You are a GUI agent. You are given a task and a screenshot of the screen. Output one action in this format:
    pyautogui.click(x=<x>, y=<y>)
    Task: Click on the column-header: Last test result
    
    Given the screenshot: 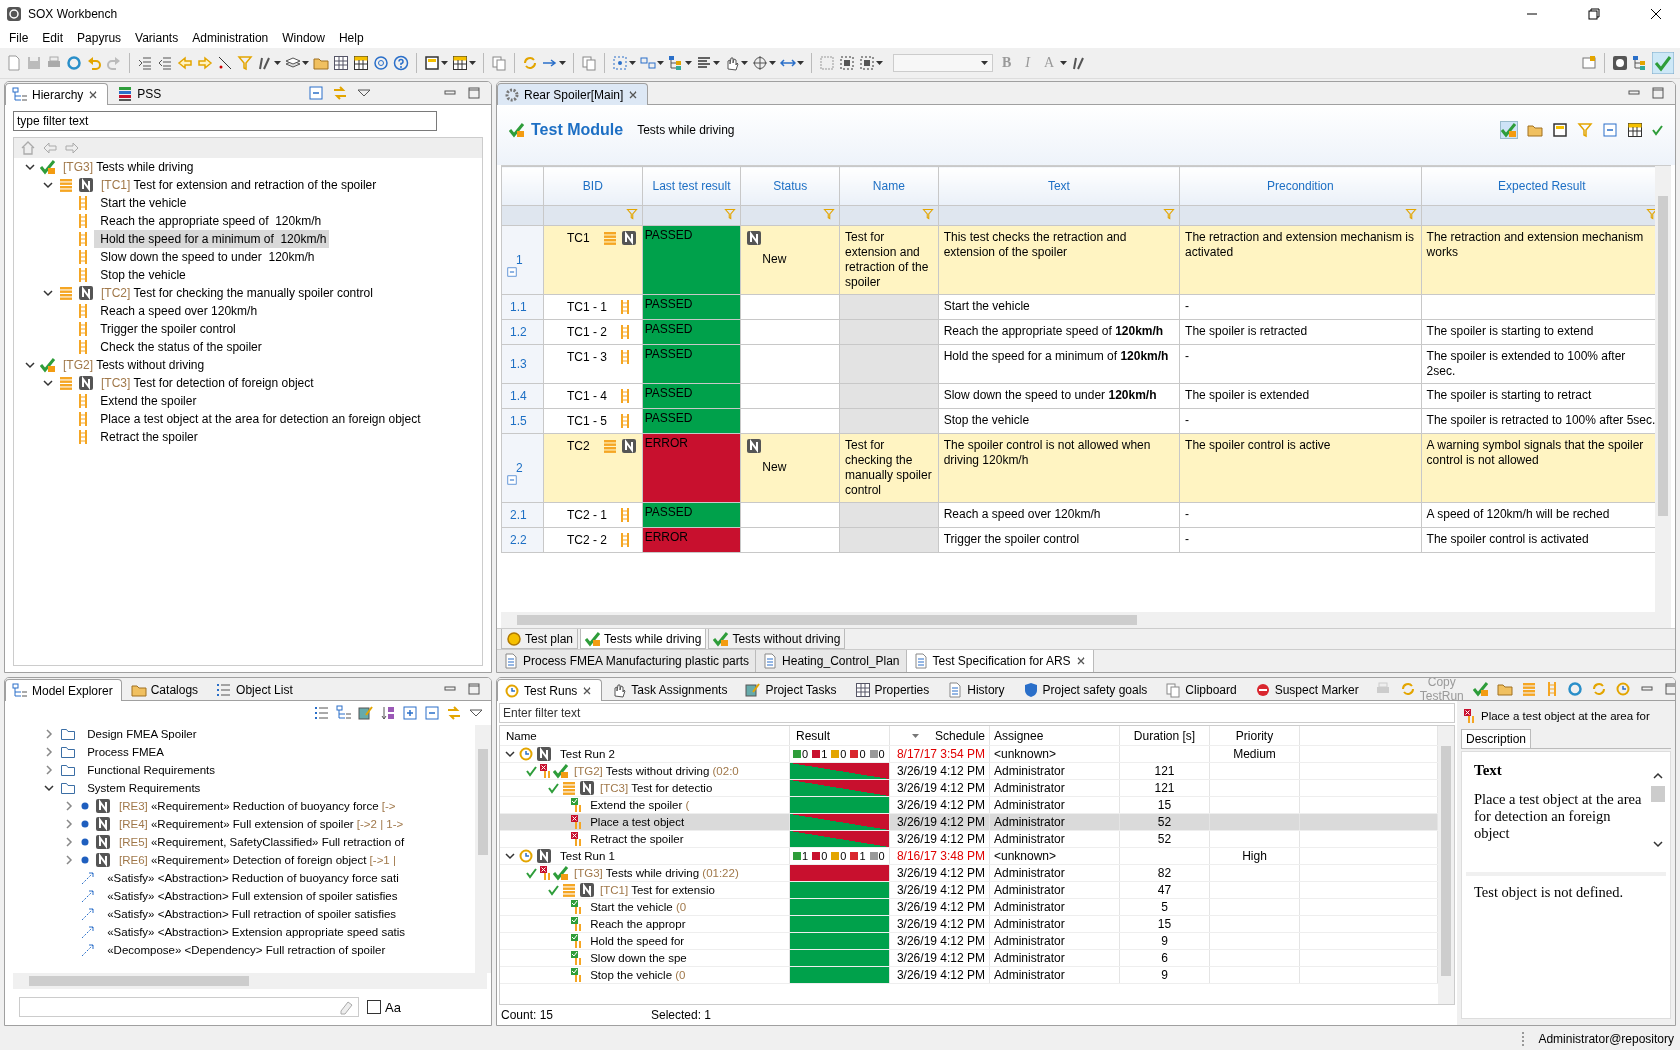 What is the action you would take?
    pyautogui.click(x=691, y=186)
    